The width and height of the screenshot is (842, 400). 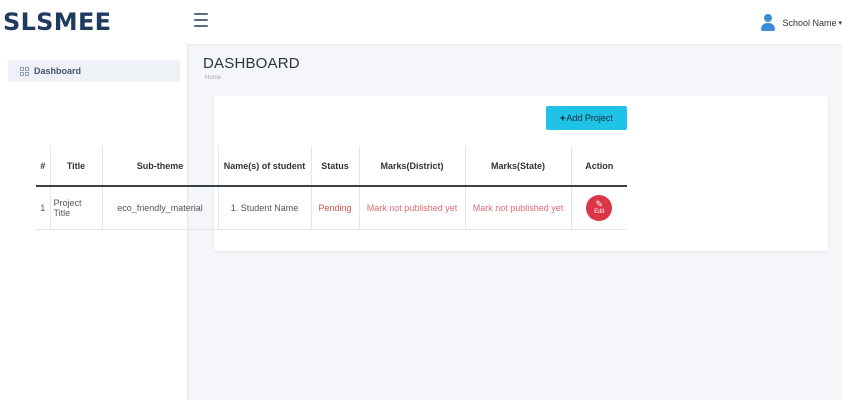 I want to click on cell-marks-district: Mark not published yet, so click(x=412, y=208).